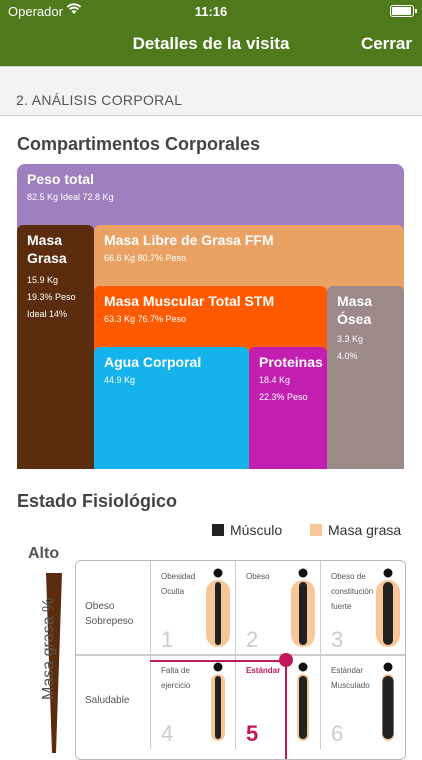 Image resolution: width=422 pixels, height=760 pixels. Describe the element at coordinates (60, 179) in the screenshot. I see `block-title: Peso total` at that location.